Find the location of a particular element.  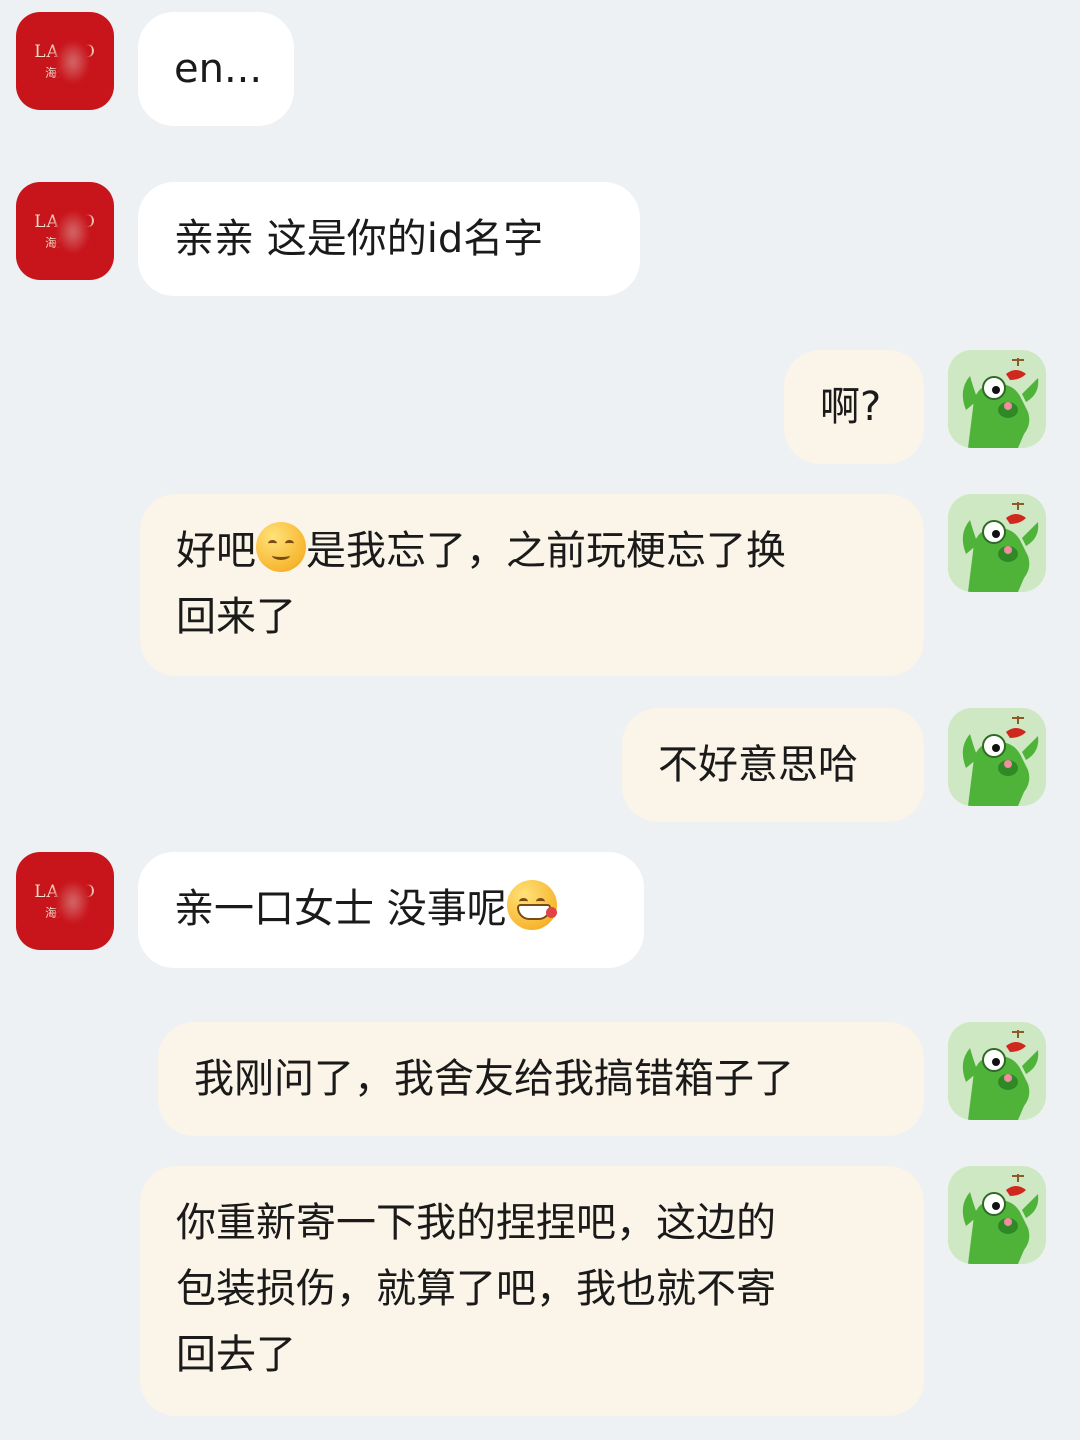

message-bubble-incoming: 亲亲 这是你的id名字 is located at coordinates (389, 239).